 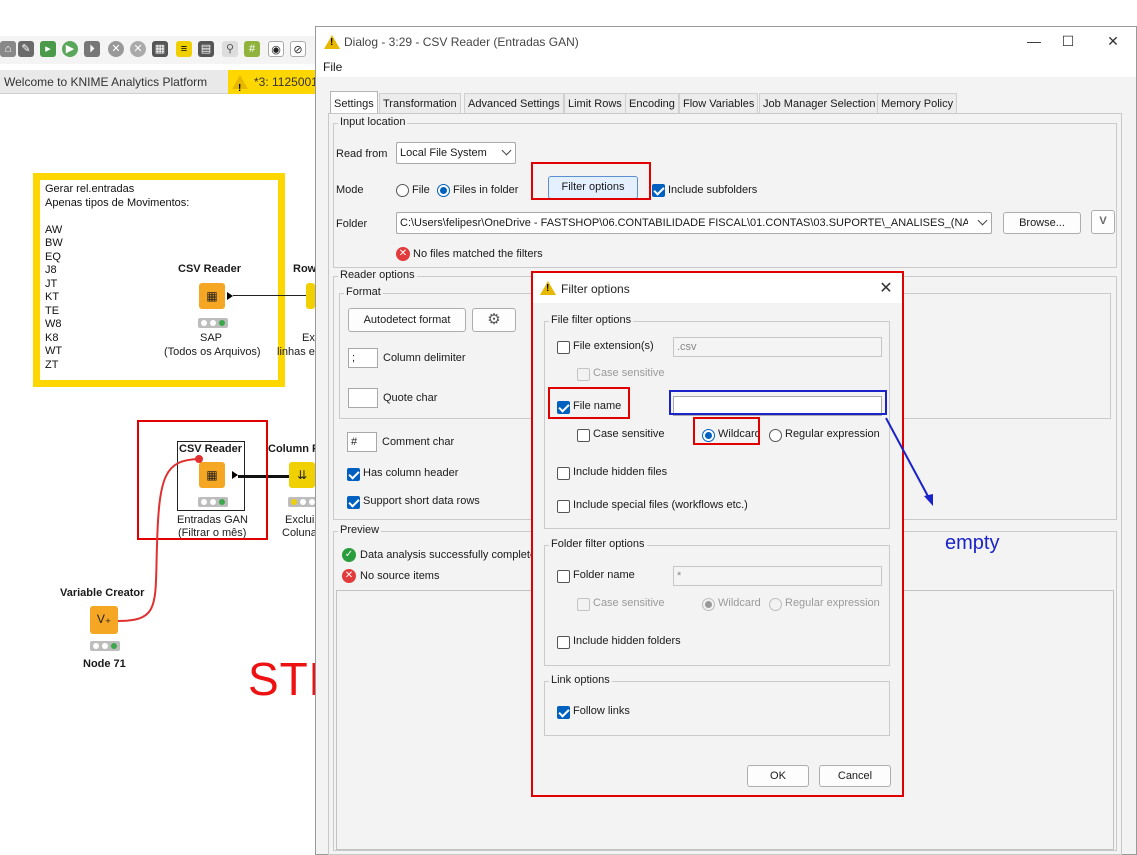 I want to click on csv-reader-sap-node: ▦, so click(x=212, y=296).